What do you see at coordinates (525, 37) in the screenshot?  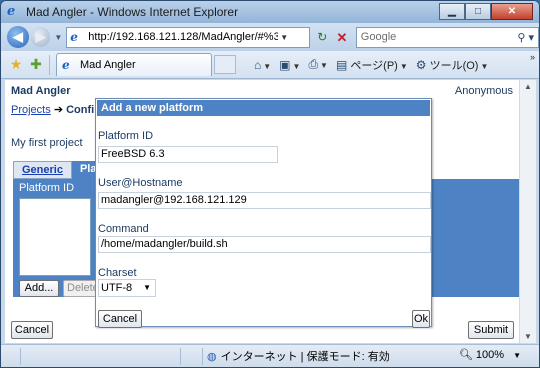 I see `search-icon: ⚲ ▾` at bounding box center [525, 37].